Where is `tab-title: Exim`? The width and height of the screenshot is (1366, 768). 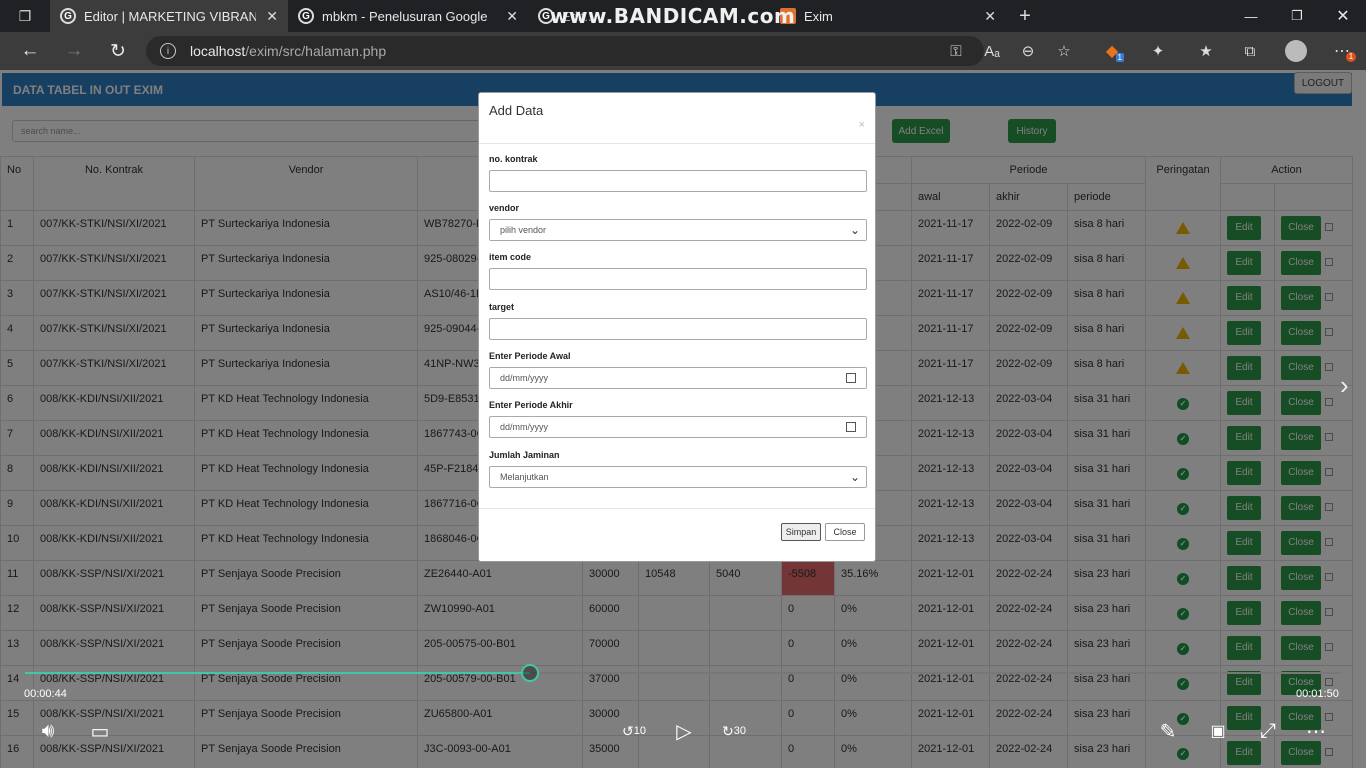
tab-title: Exim is located at coordinates (818, 16).